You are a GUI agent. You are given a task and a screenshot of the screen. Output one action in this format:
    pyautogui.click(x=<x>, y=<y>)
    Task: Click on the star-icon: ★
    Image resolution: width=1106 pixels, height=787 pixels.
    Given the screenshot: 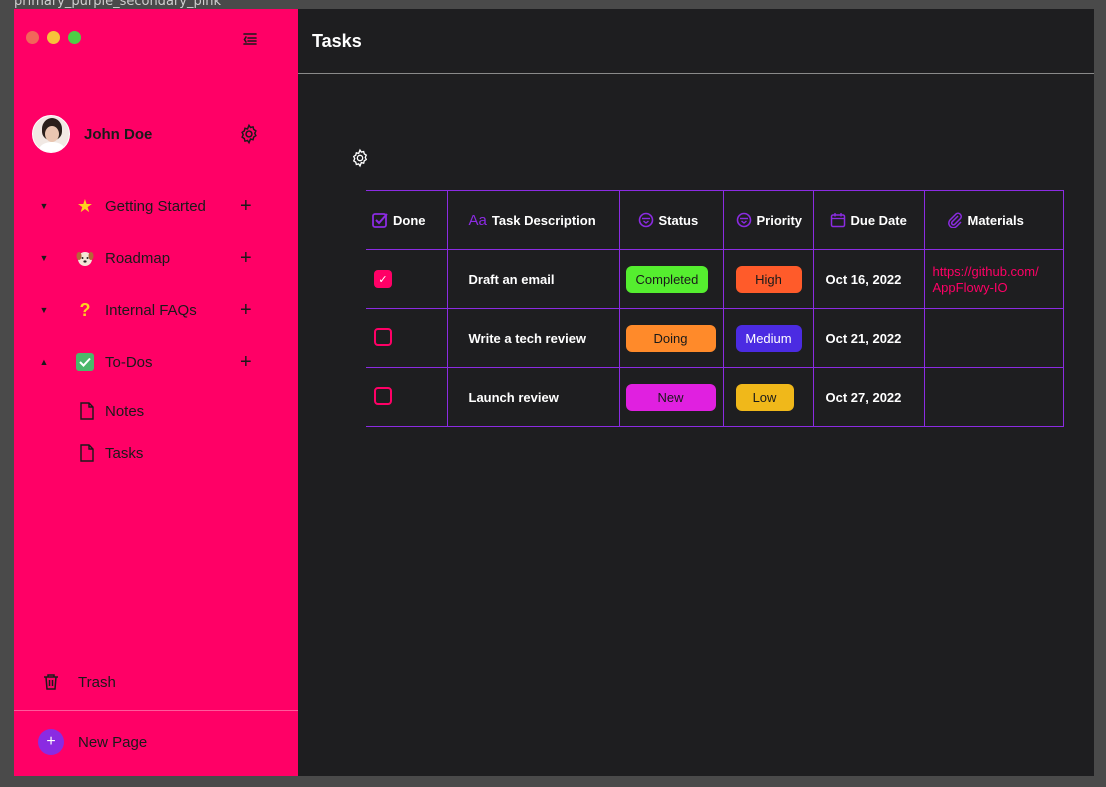 What is the action you would take?
    pyautogui.click(x=85, y=205)
    